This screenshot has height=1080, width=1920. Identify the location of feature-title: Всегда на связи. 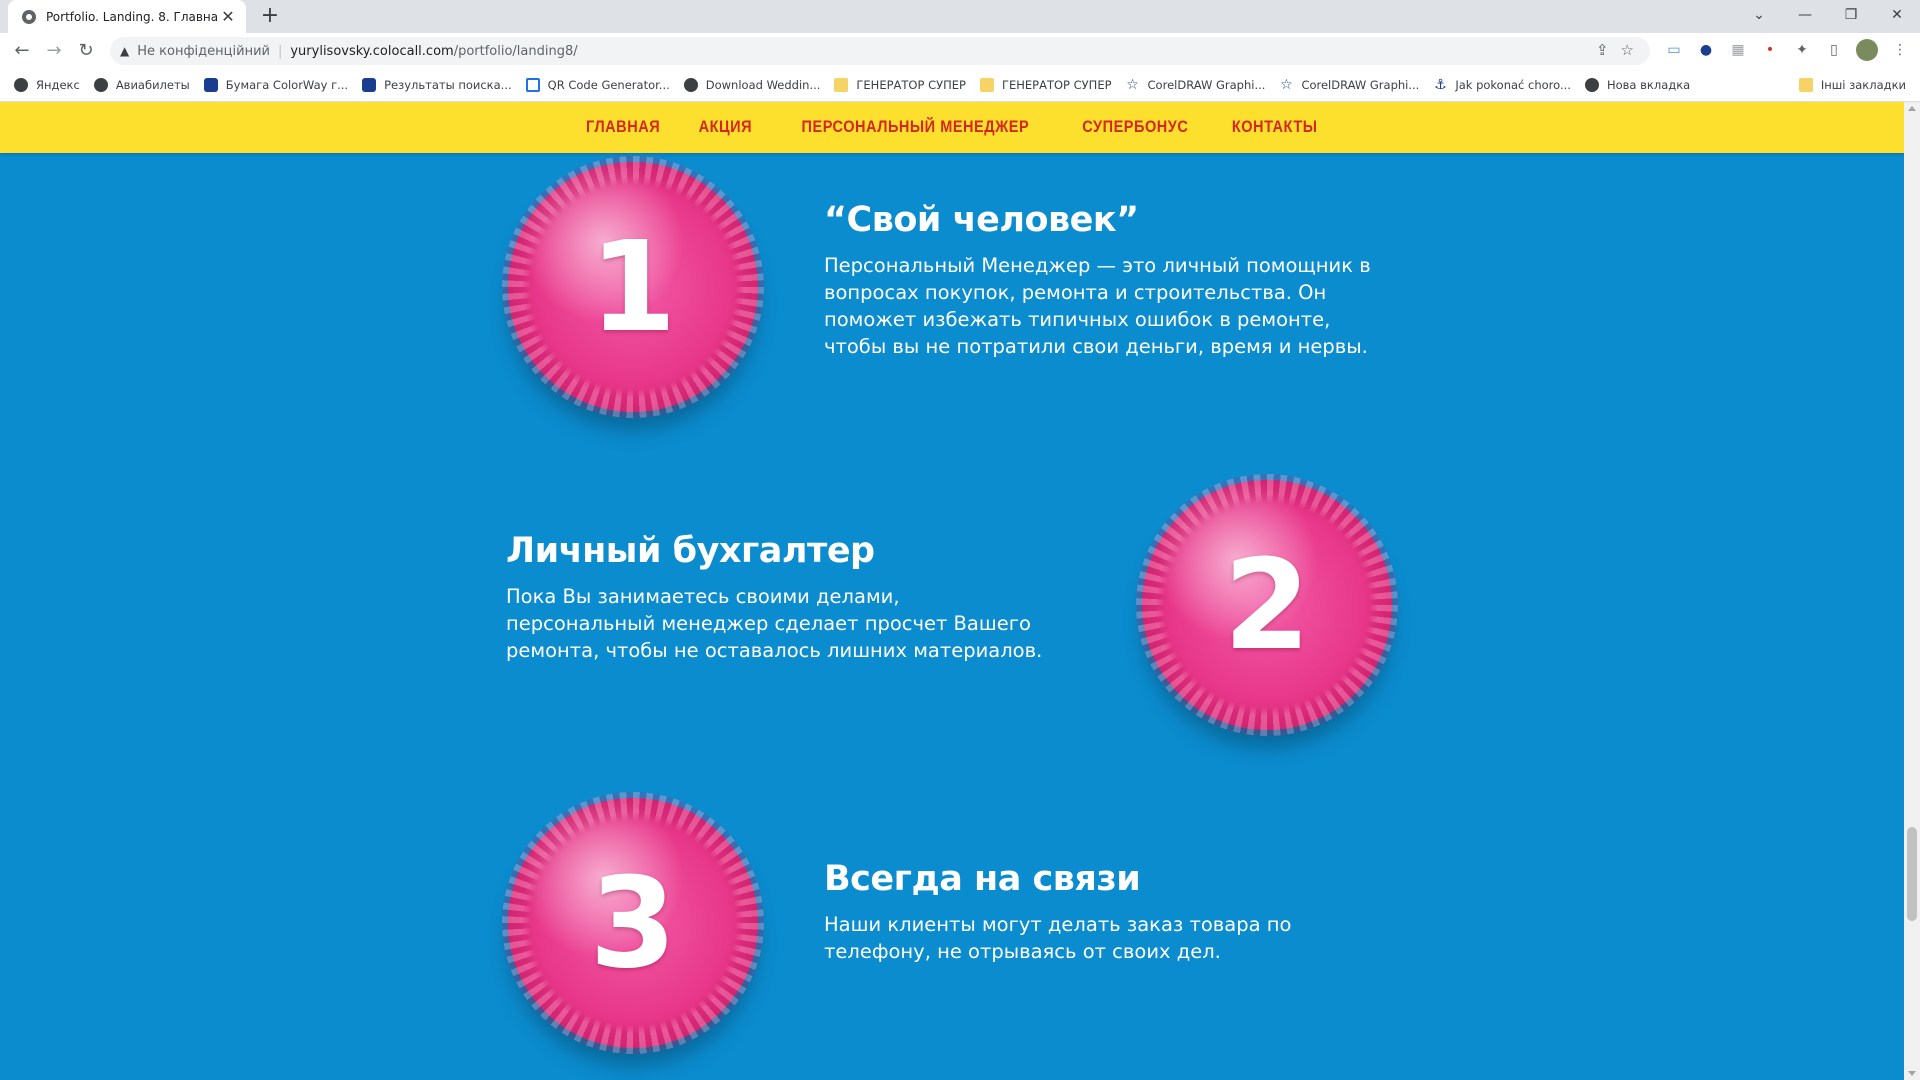
(982, 879).